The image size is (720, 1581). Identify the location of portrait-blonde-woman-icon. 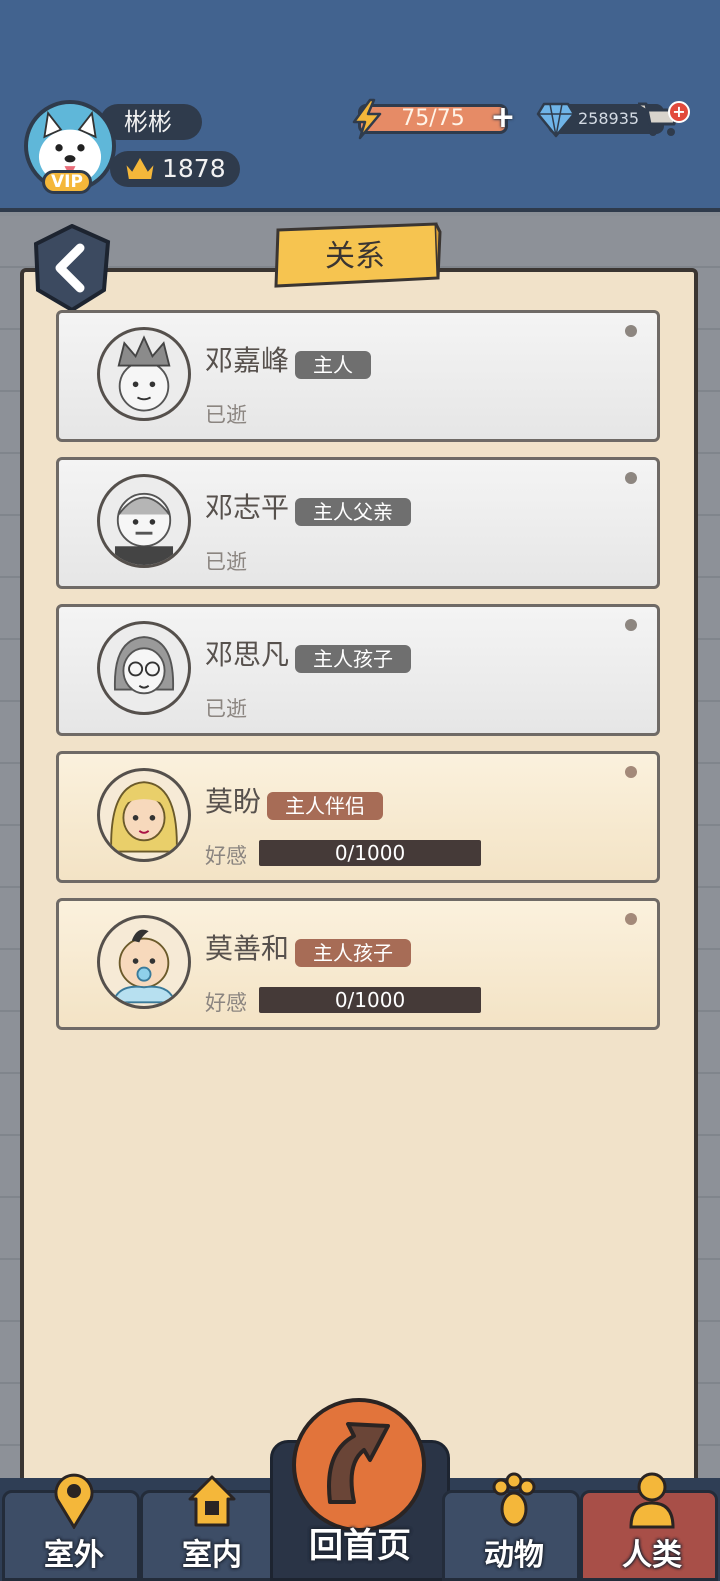
(144, 815).